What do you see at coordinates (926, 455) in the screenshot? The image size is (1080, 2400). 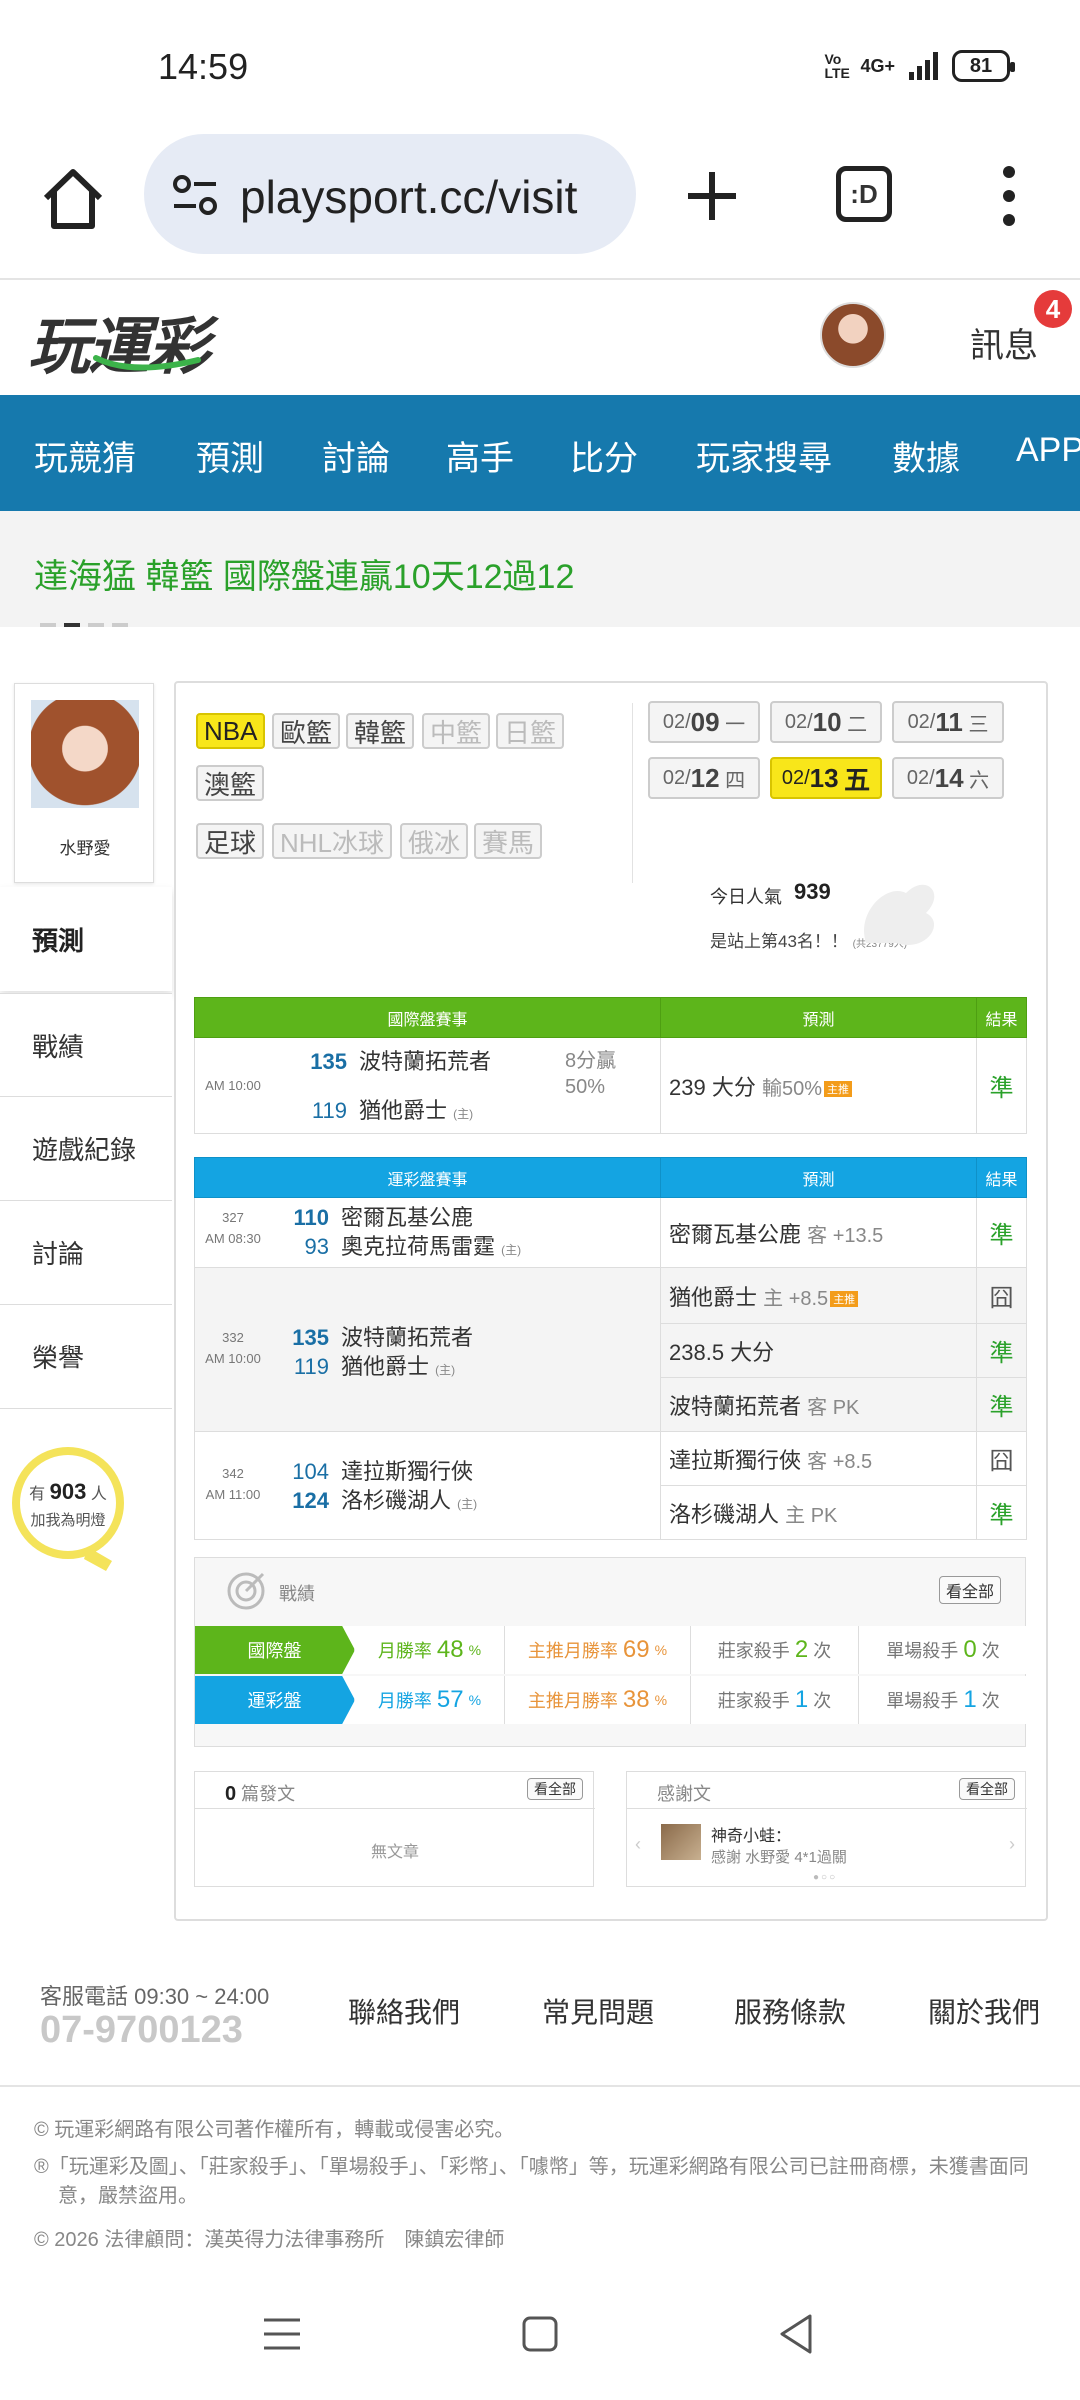 I see `nav-item-data: 數據` at bounding box center [926, 455].